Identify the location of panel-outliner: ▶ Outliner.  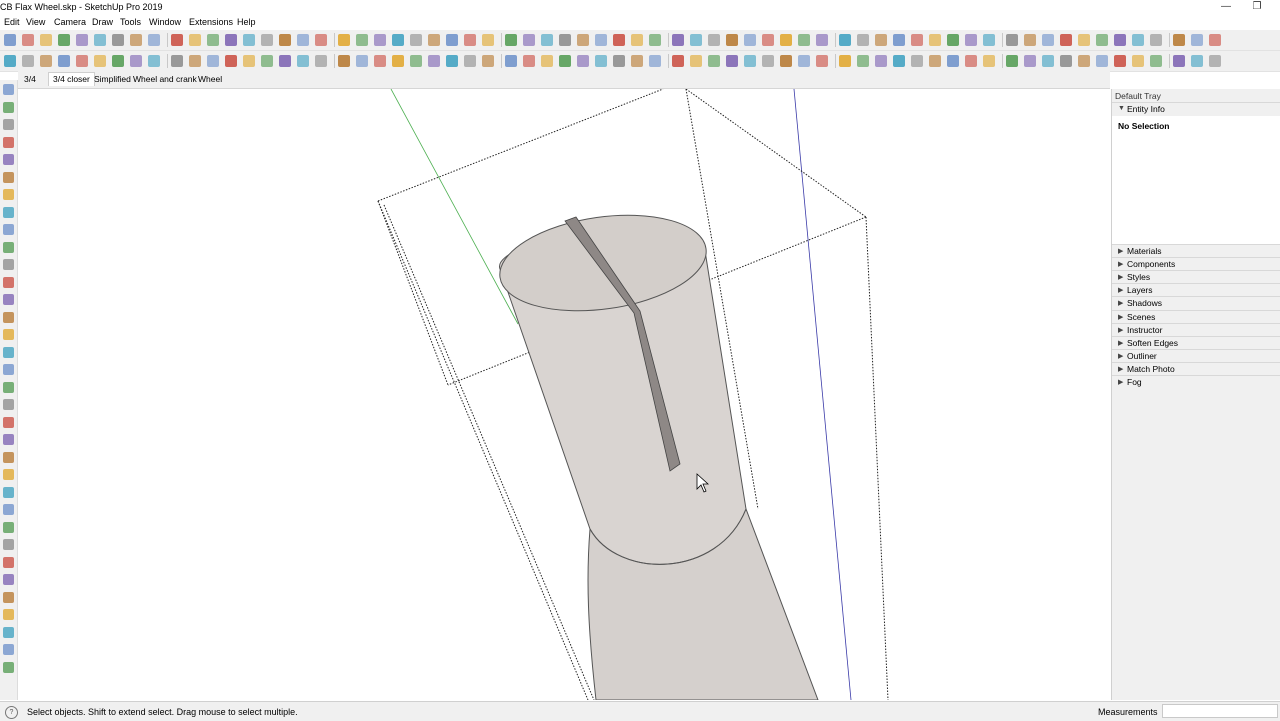
(1196, 355).